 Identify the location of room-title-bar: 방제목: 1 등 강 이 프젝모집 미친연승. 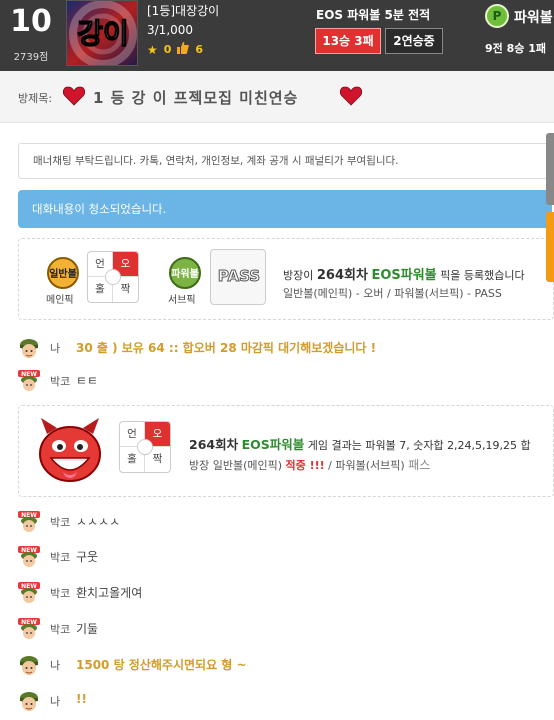
(277, 97).